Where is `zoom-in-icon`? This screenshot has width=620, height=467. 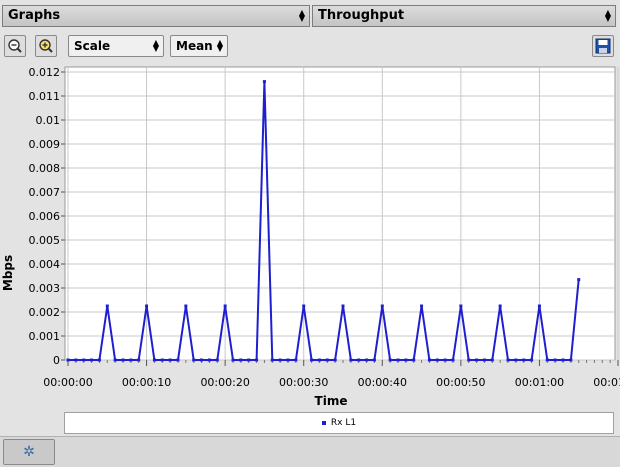
zoom-in-icon is located at coordinates (46, 46).